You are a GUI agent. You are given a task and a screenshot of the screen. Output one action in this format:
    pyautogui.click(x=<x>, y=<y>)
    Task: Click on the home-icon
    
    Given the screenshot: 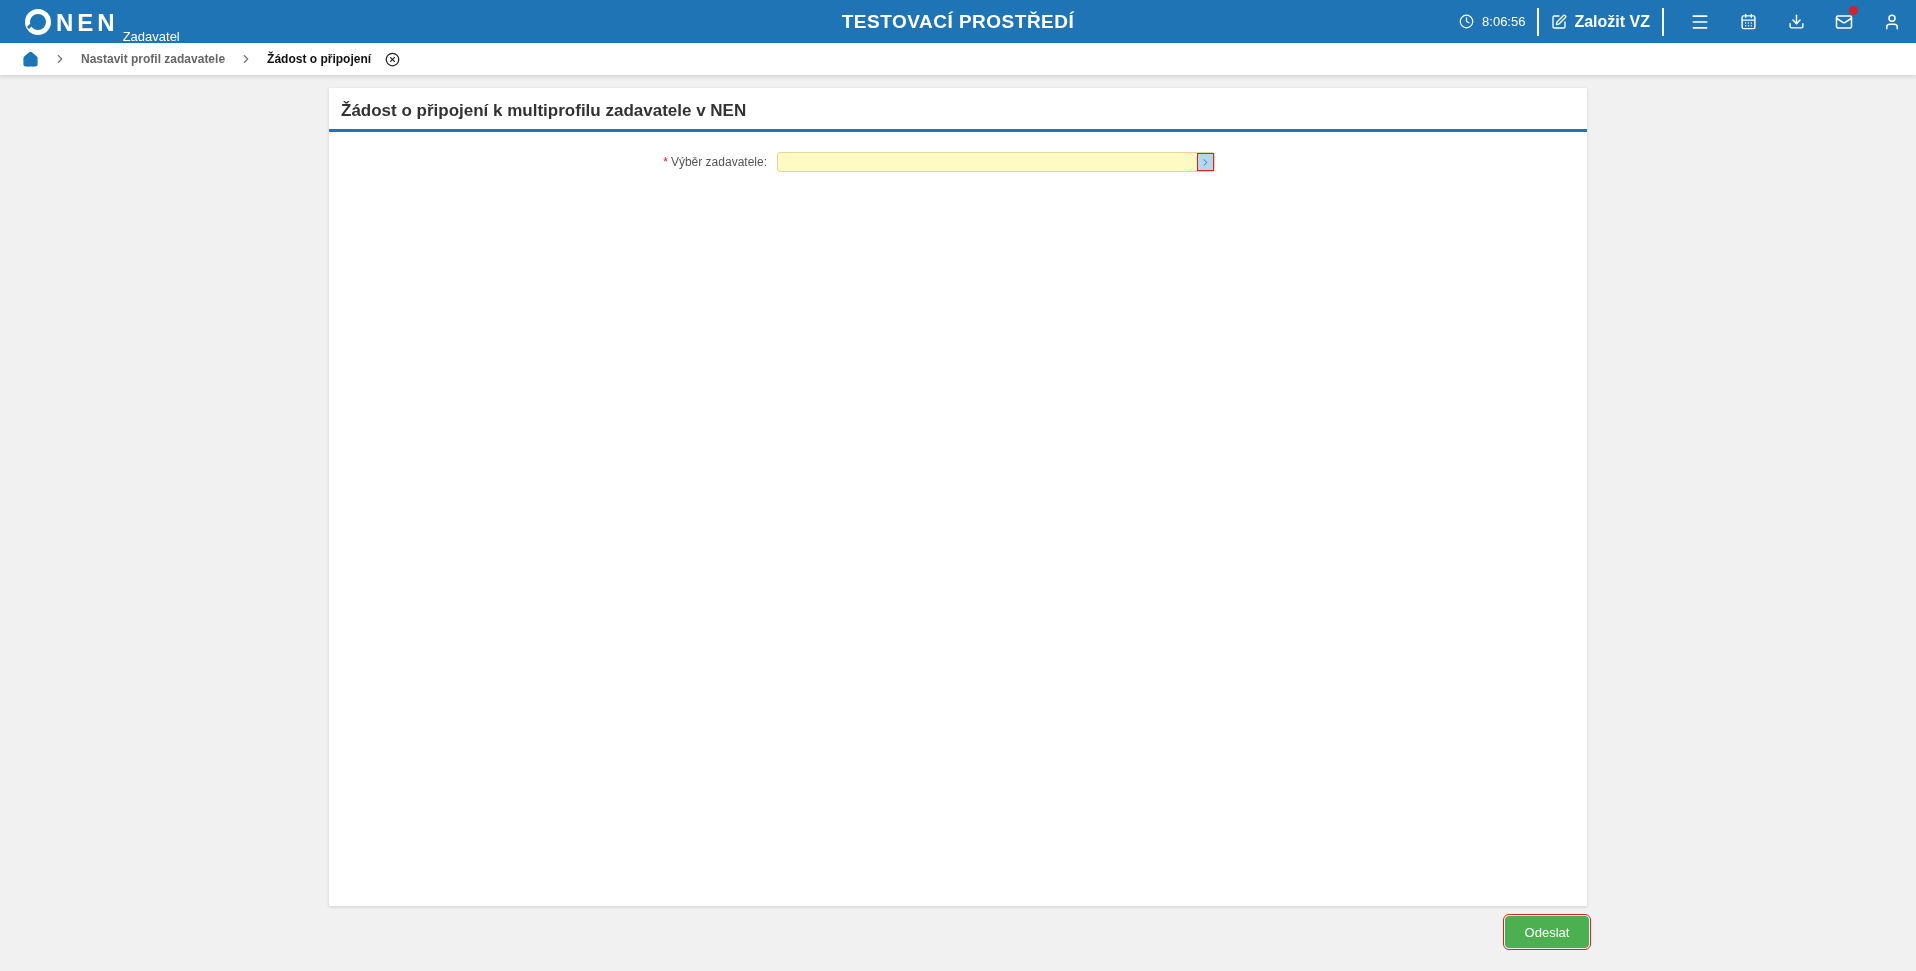 What is the action you would take?
    pyautogui.click(x=30, y=59)
    